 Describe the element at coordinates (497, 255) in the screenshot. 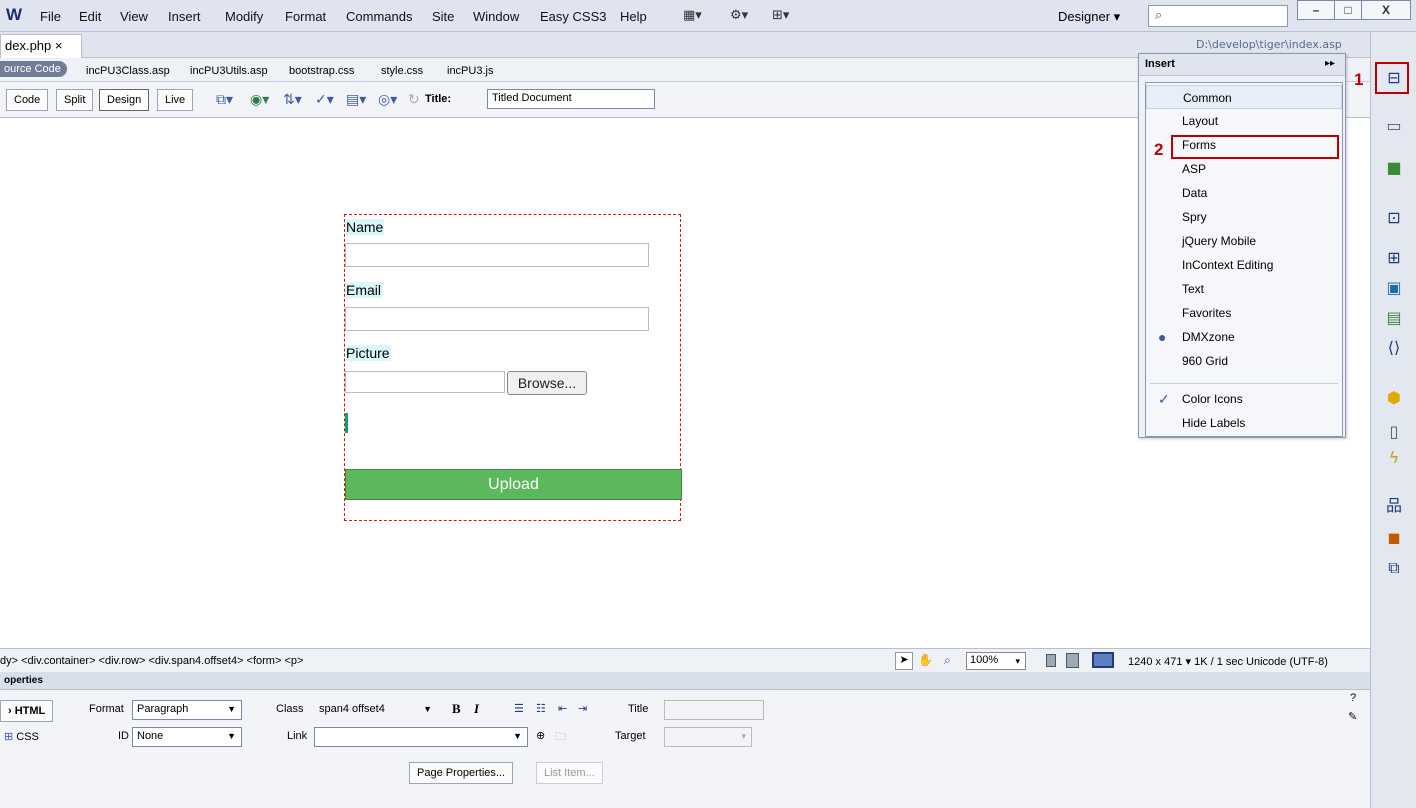

I see `name-input` at that location.